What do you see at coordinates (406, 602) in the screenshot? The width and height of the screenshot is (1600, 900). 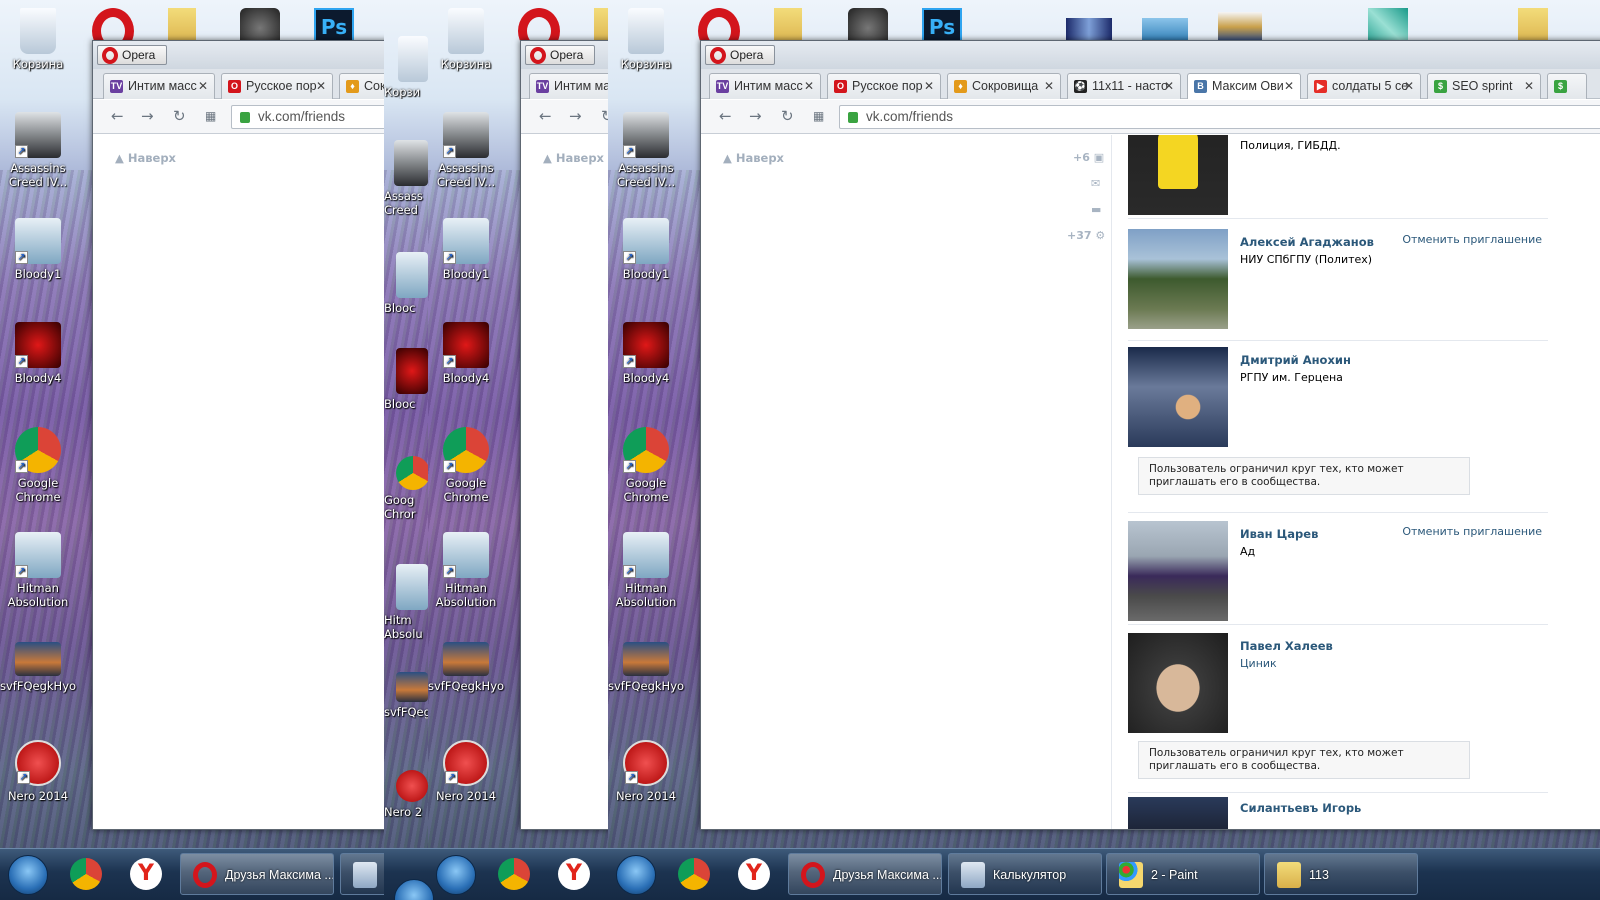 I see `hitman-absolution-icon: Hitm Absolu` at bounding box center [406, 602].